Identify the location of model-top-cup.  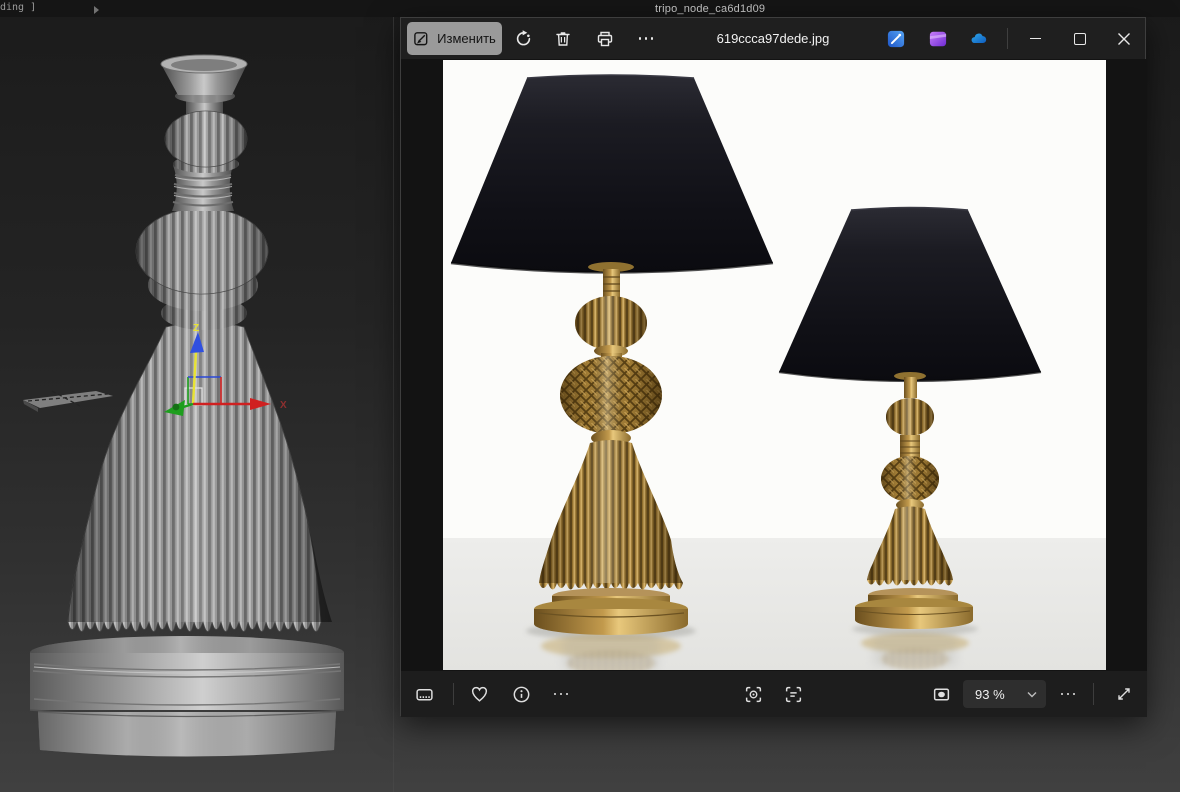
(204, 78).